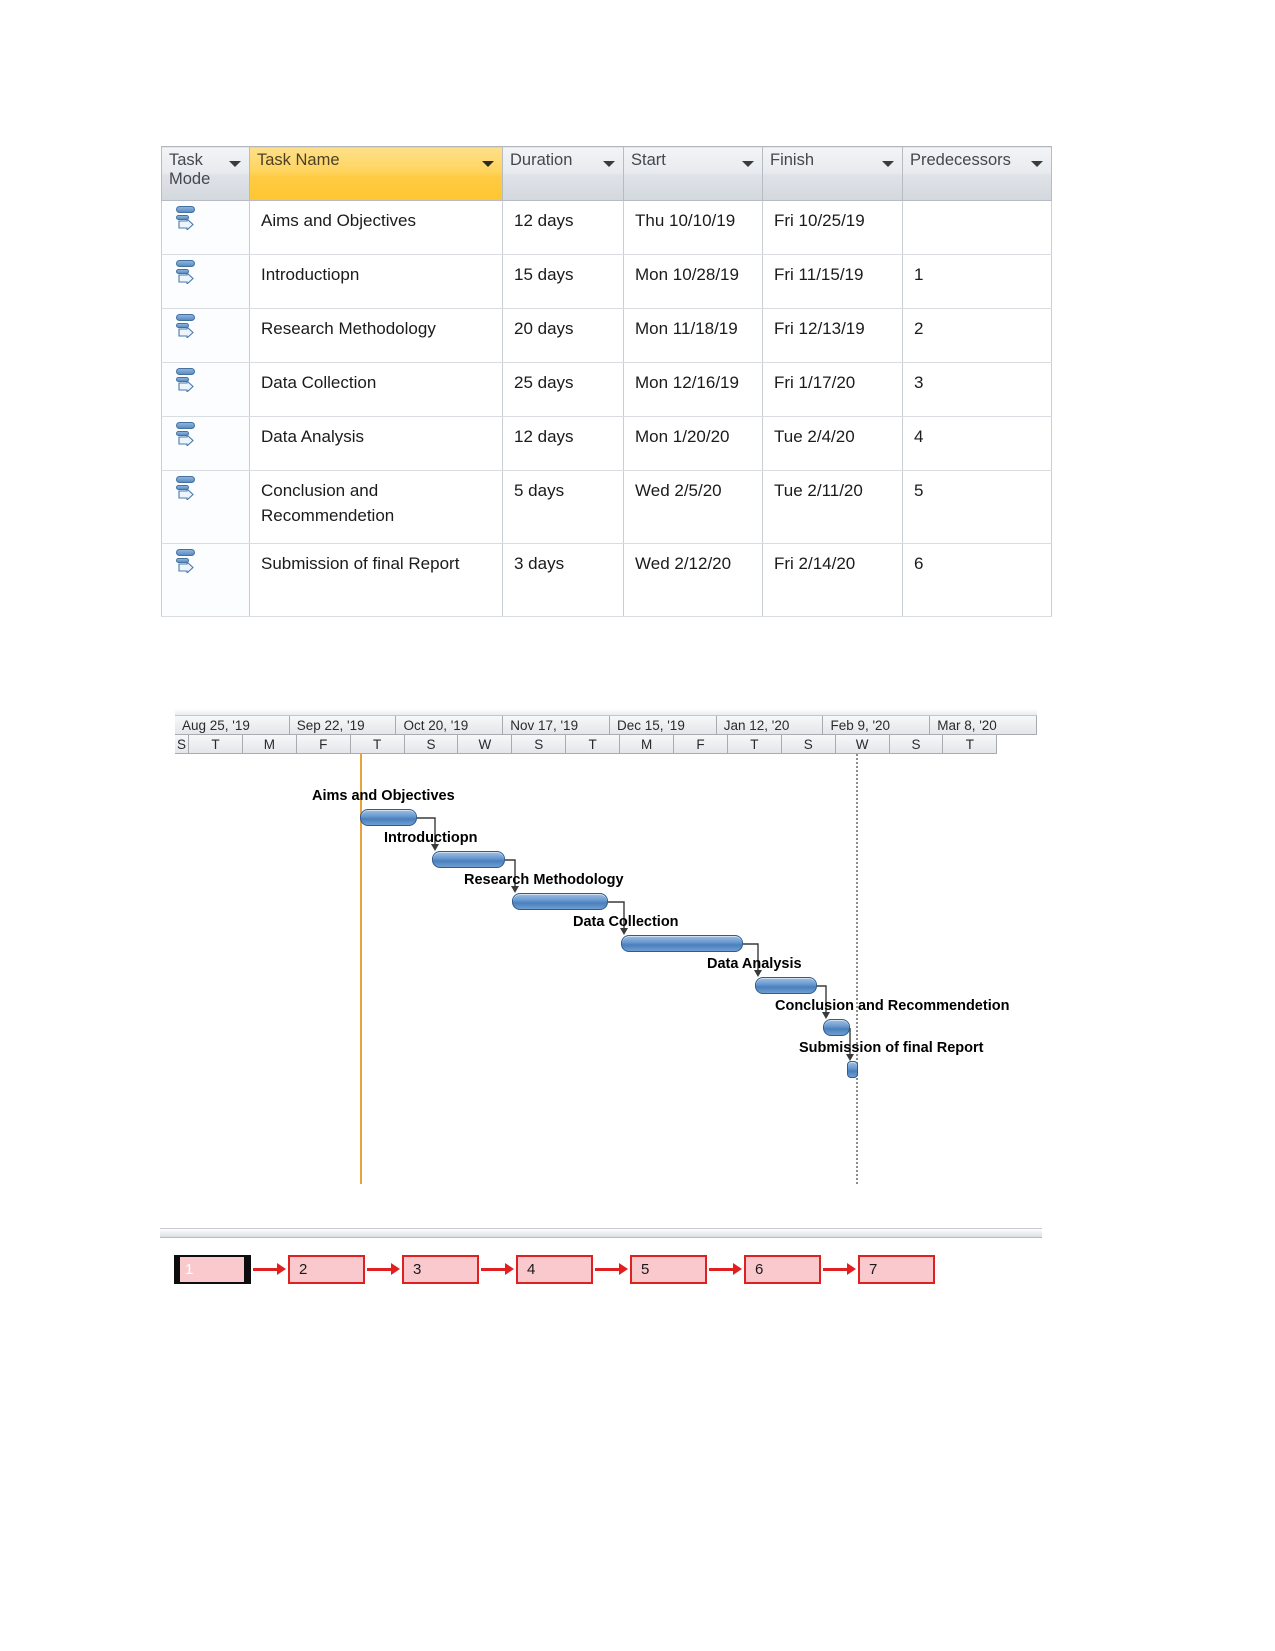 This screenshot has height=1651, width=1275. Describe the element at coordinates (693, 443) in the screenshot. I see `start-date-cell: Mon 1/20/20` at that location.